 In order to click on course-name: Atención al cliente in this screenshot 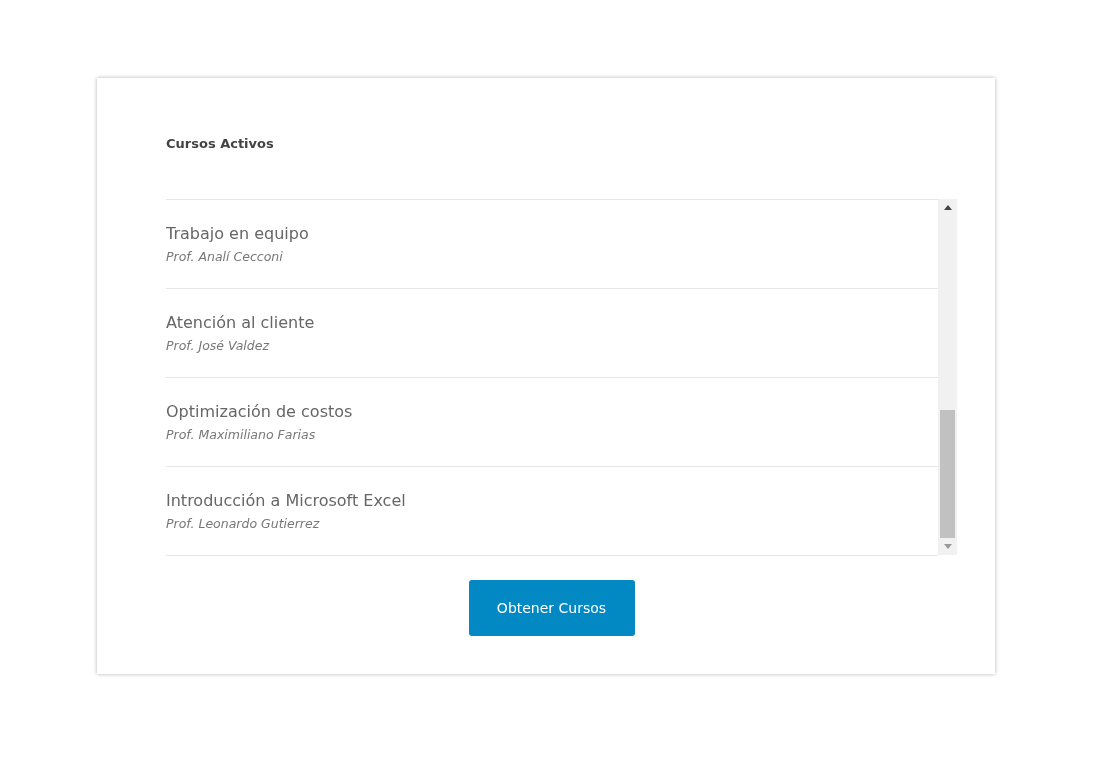, I will do `click(241, 322)`.